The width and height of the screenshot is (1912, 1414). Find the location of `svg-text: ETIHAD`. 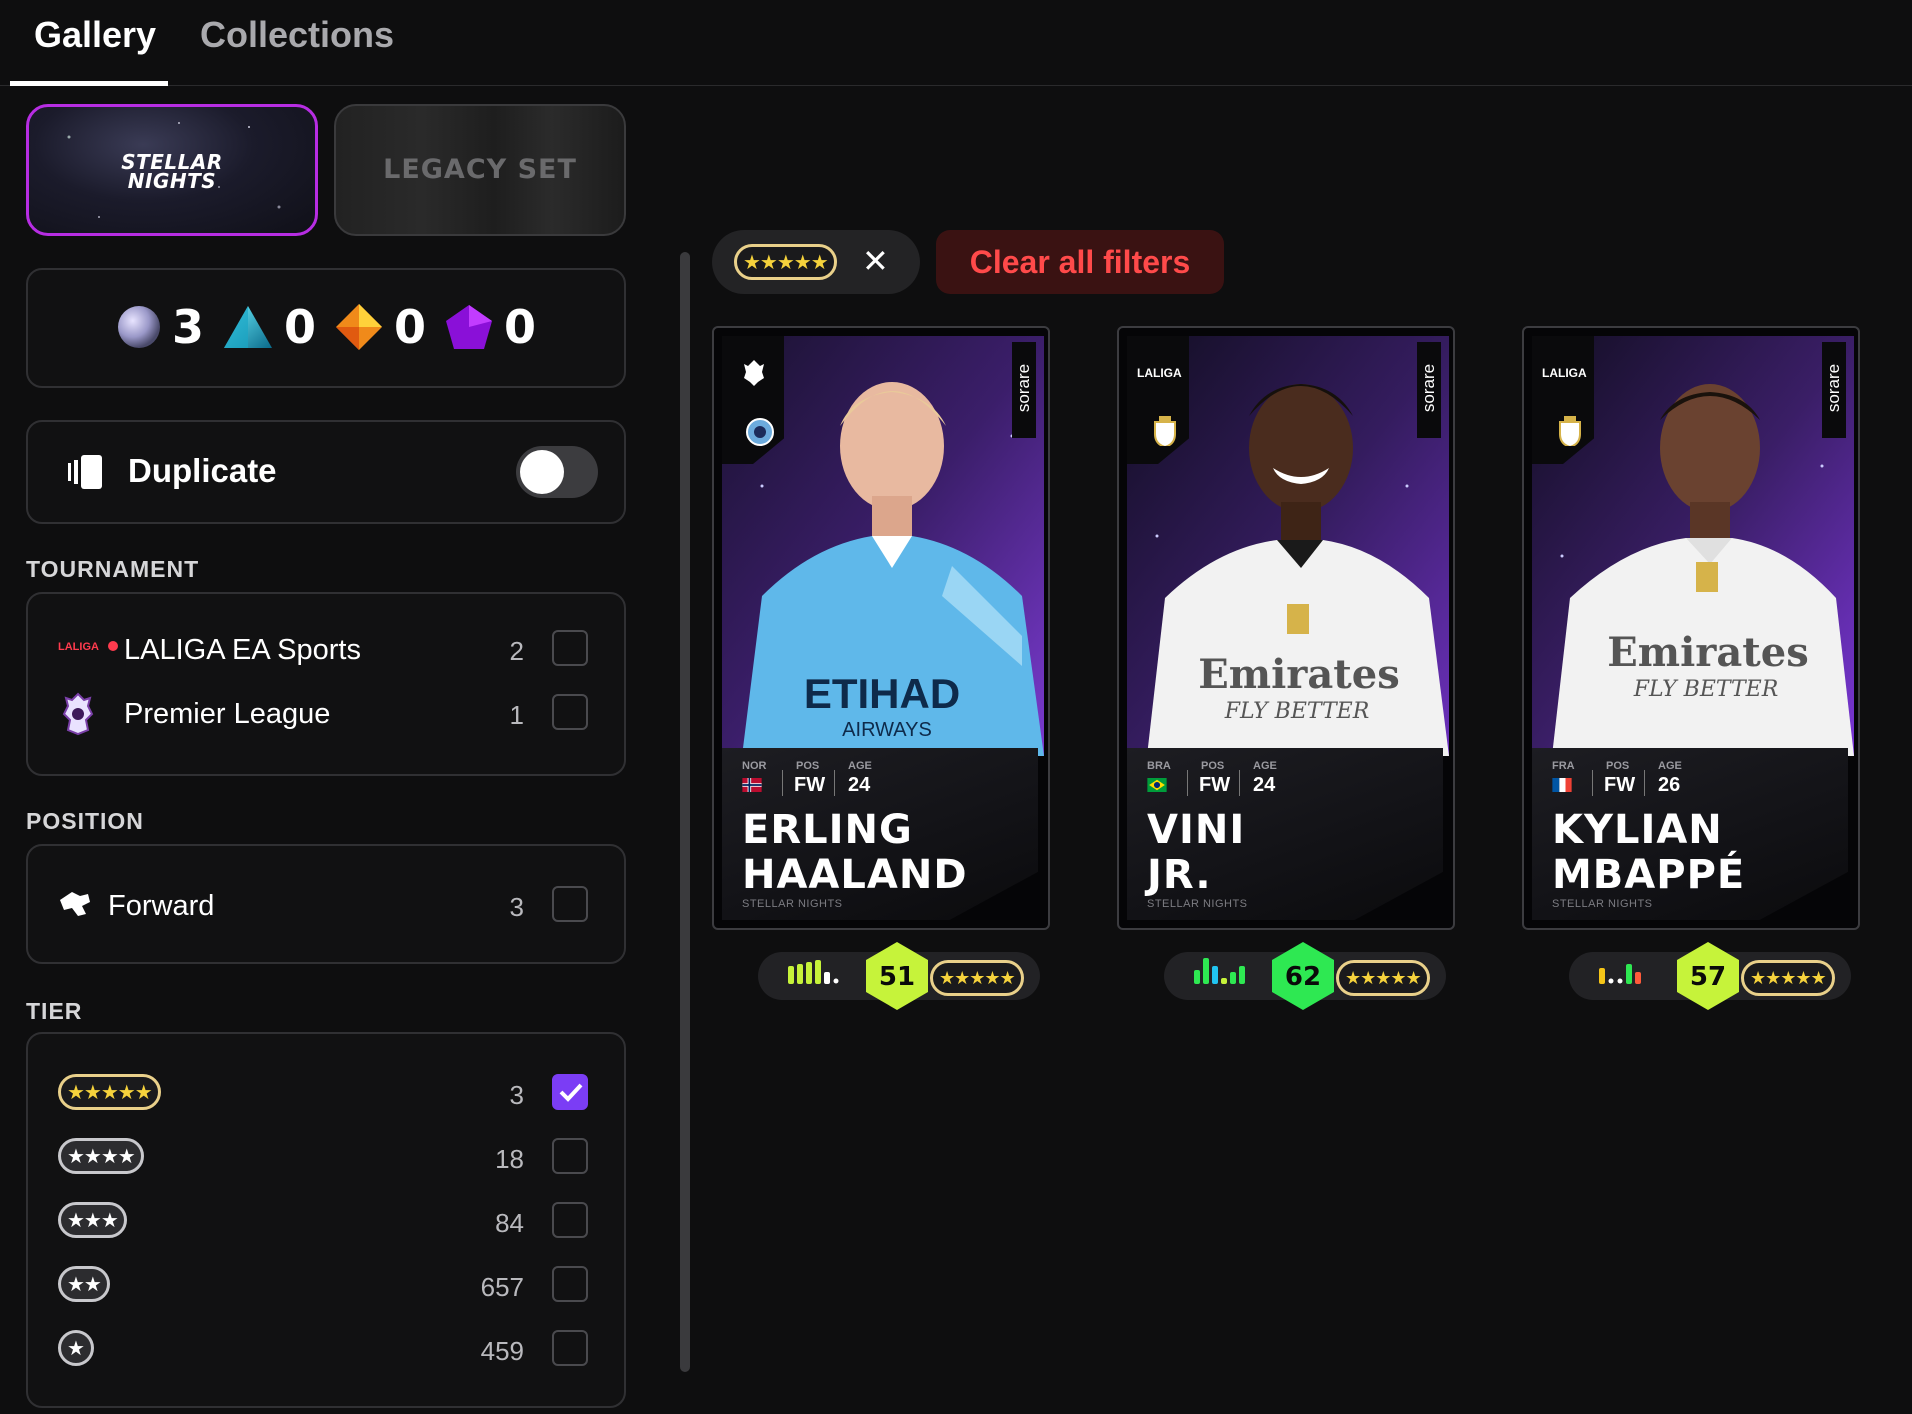

svg-text: ETIHAD is located at coordinates (882, 693).